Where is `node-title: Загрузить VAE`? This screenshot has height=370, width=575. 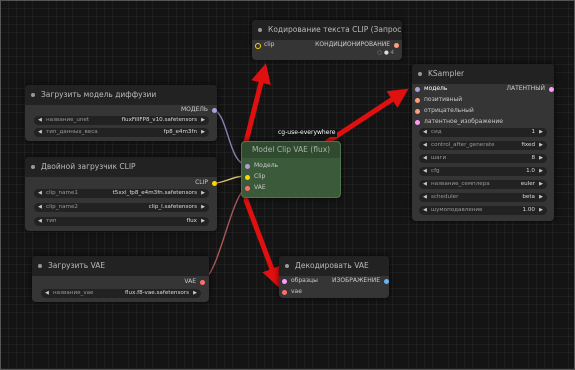
node-title: Загрузить VAE is located at coordinates (120, 266).